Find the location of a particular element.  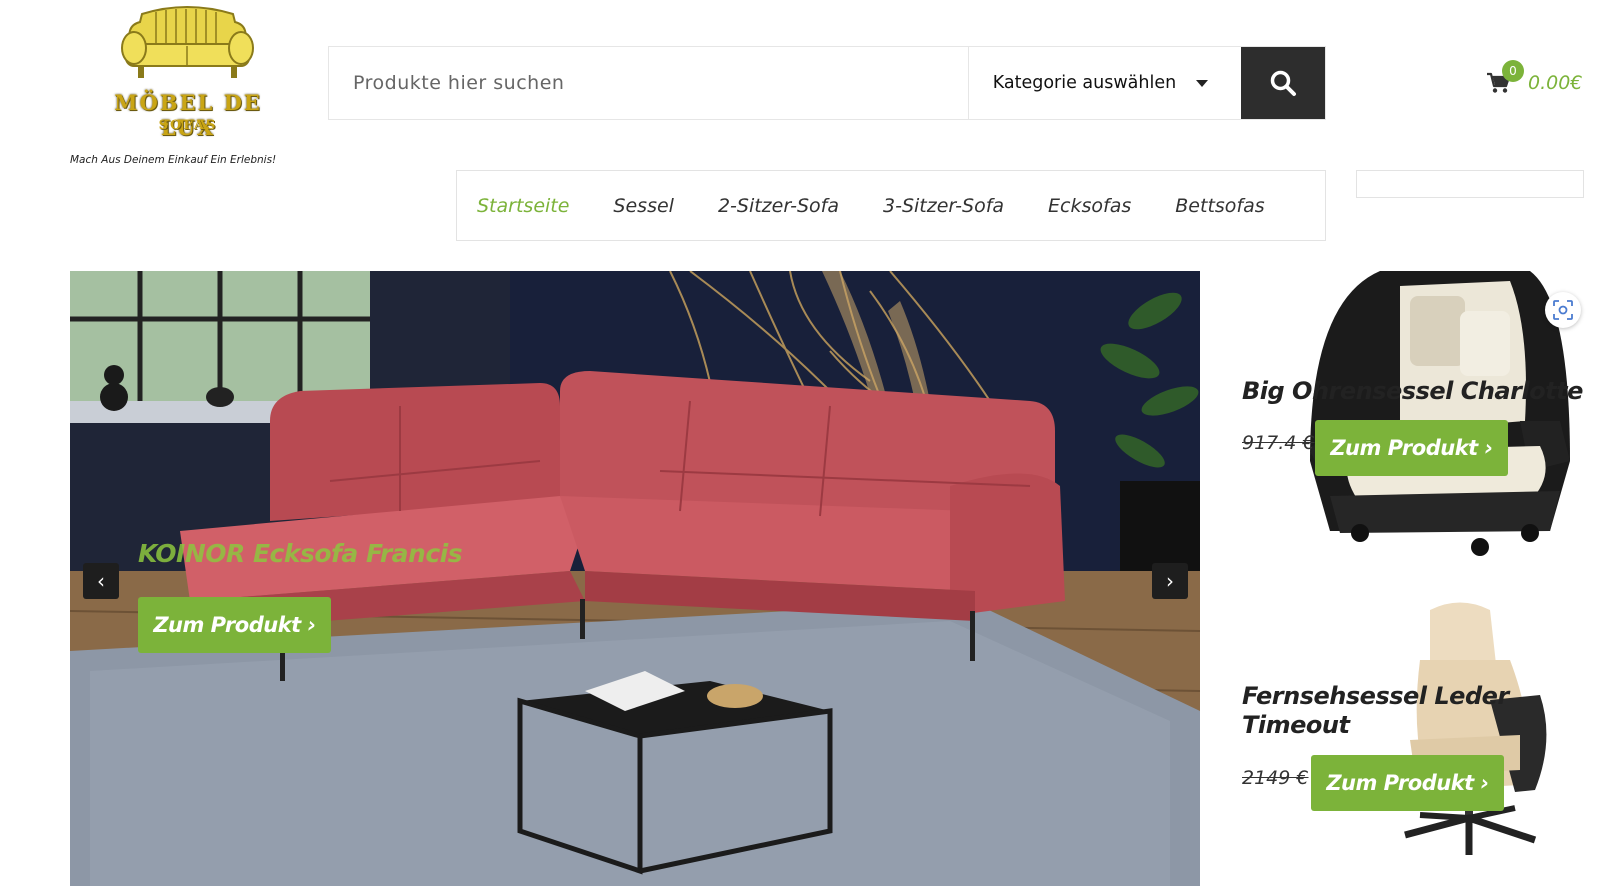

search-bar: Kategorie auswählen is located at coordinates (827, 83).